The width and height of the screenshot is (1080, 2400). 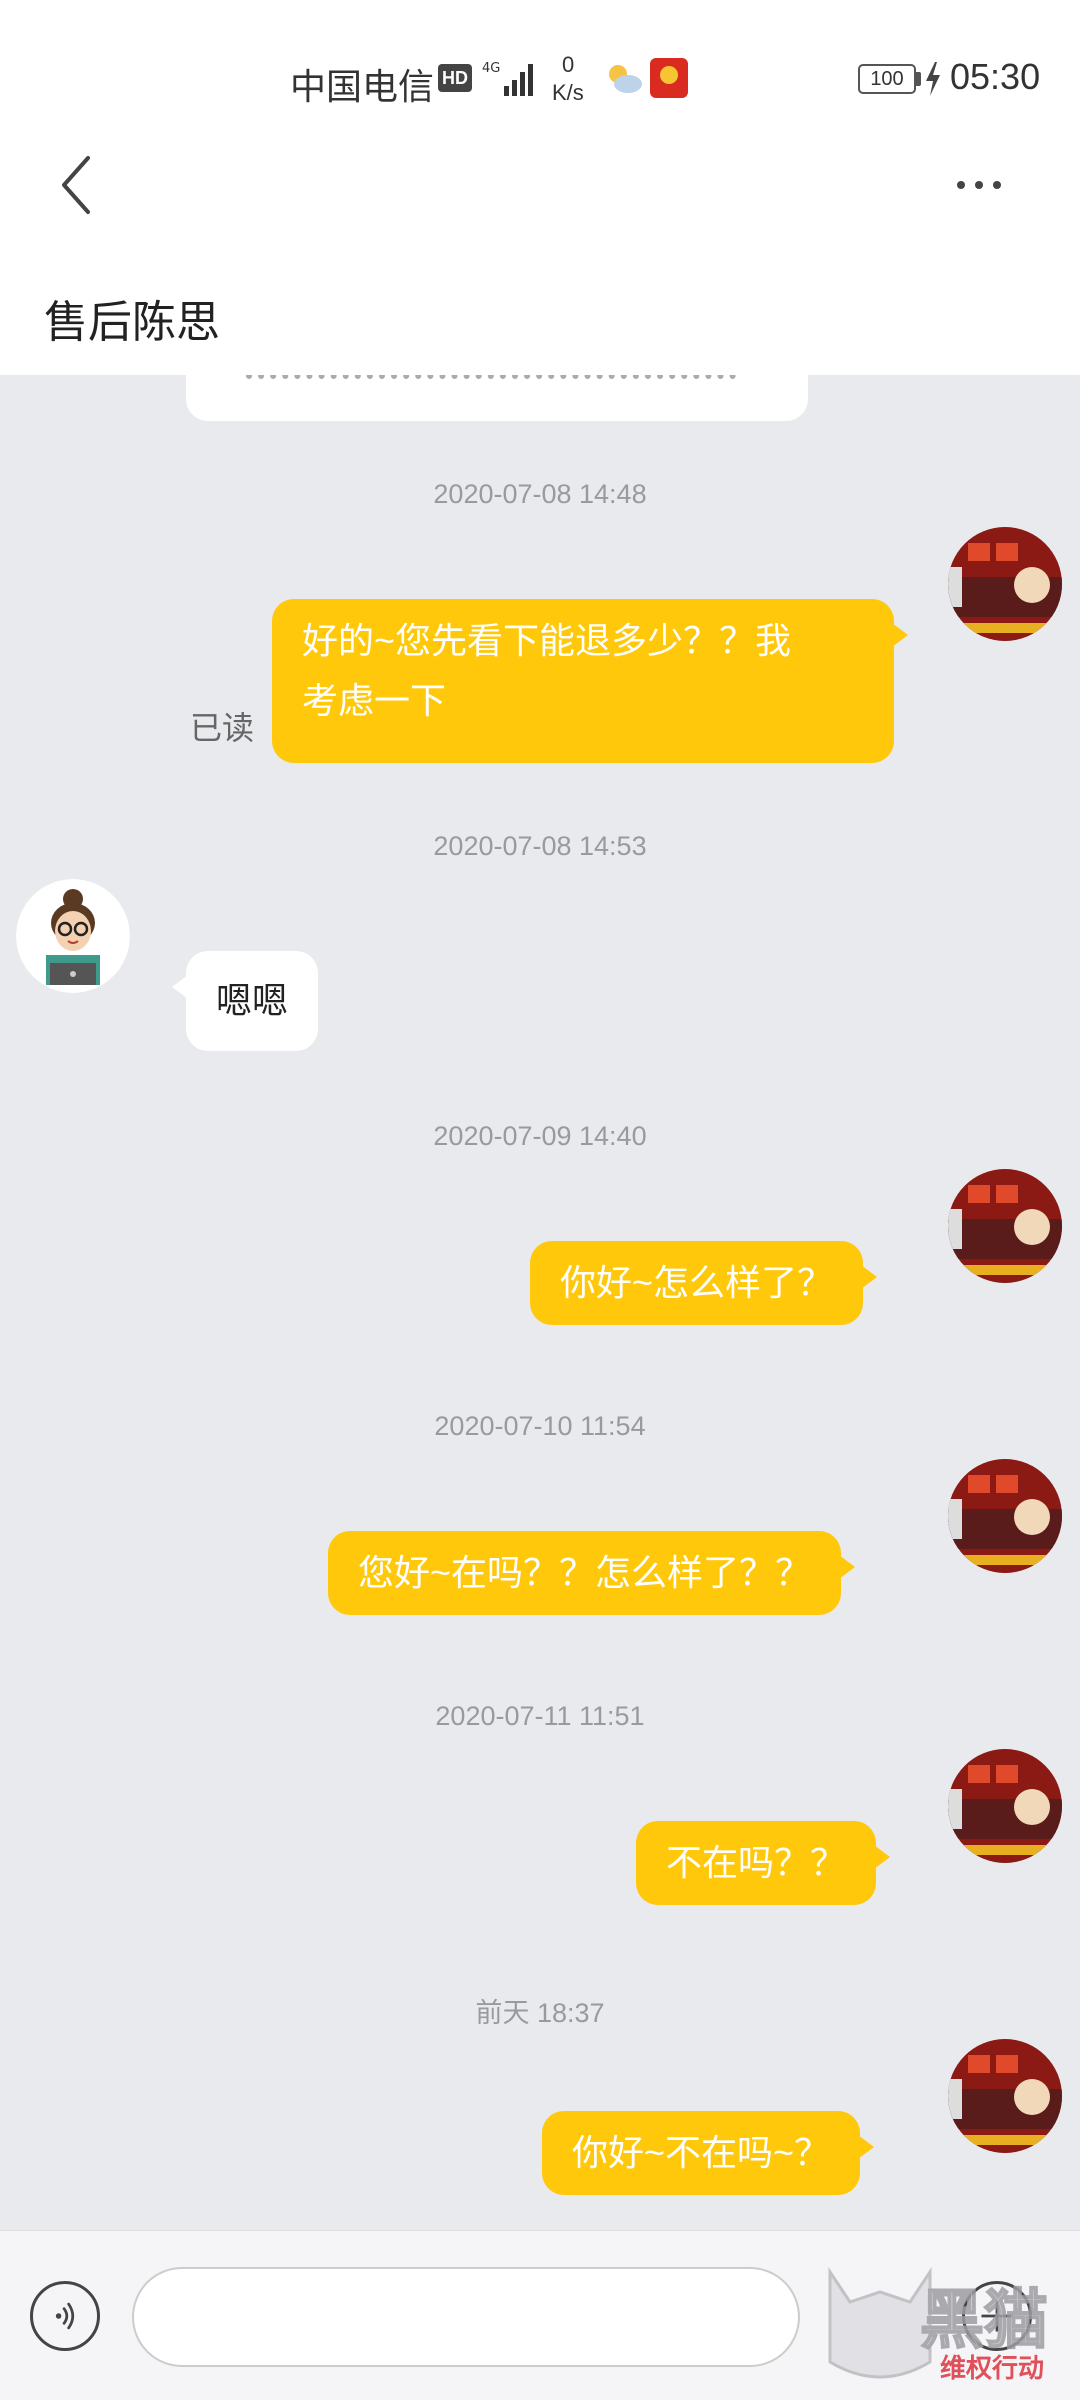 I want to click on watermark-logo-text: 黑猫, so click(x=984, y=2321).